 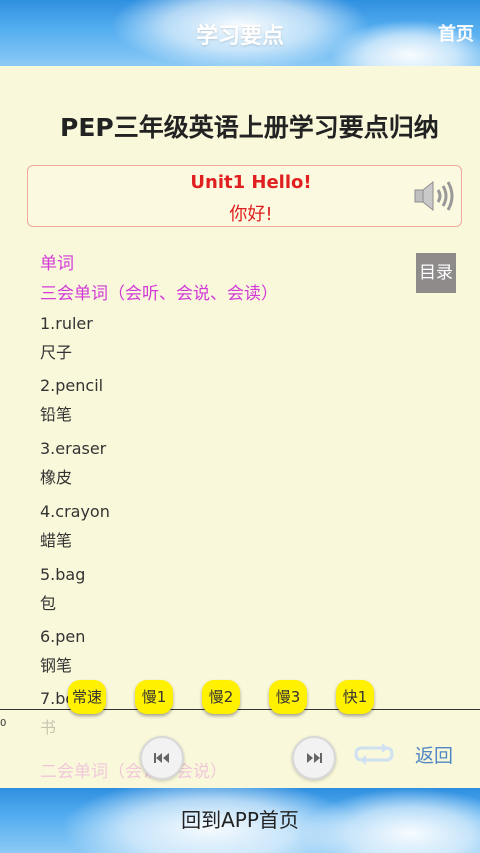 I want to click on word-zh: 钢笔, so click(x=56, y=665).